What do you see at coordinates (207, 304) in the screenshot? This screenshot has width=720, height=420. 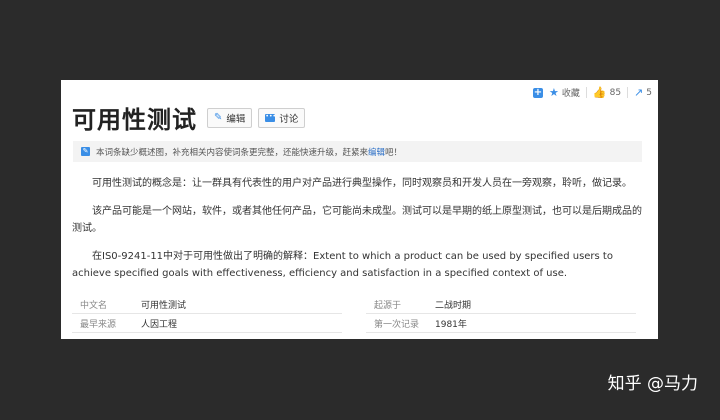 I see `info-cell: 中文名 可用性测试` at bounding box center [207, 304].